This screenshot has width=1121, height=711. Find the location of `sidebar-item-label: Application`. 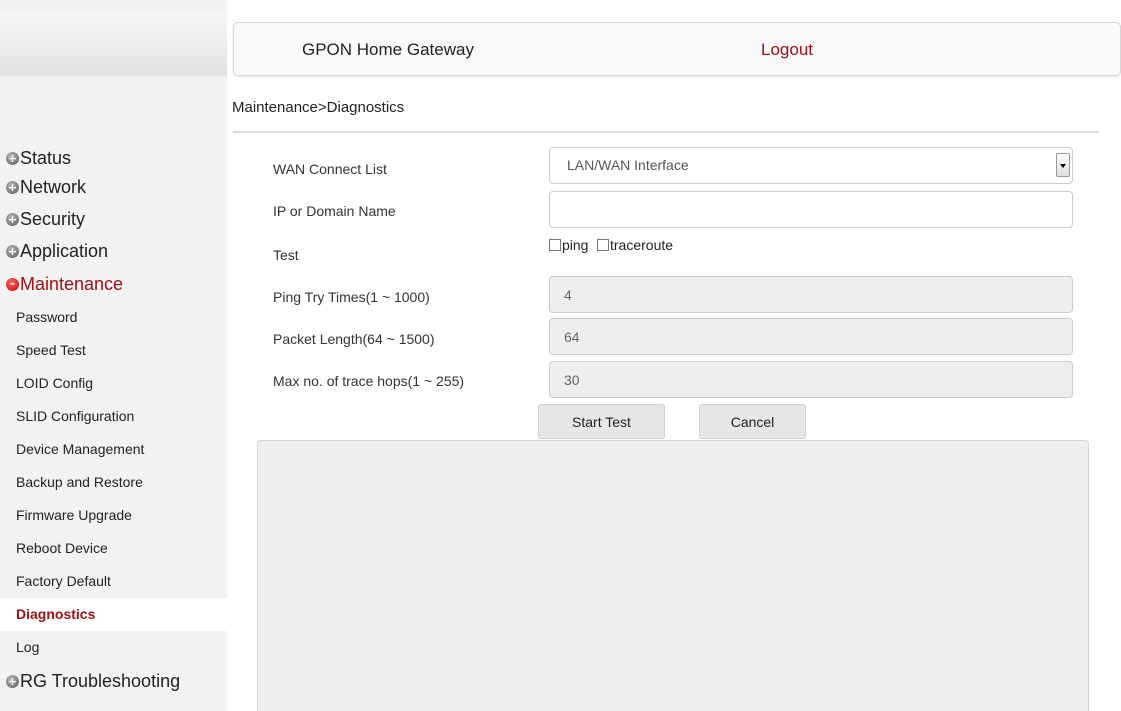

sidebar-item-label: Application is located at coordinates (64, 250).